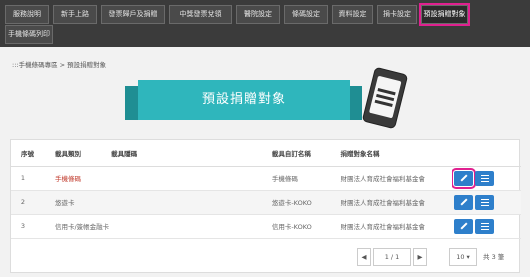  I want to click on col-name: 載具自訂名稱, so click(304, 153).